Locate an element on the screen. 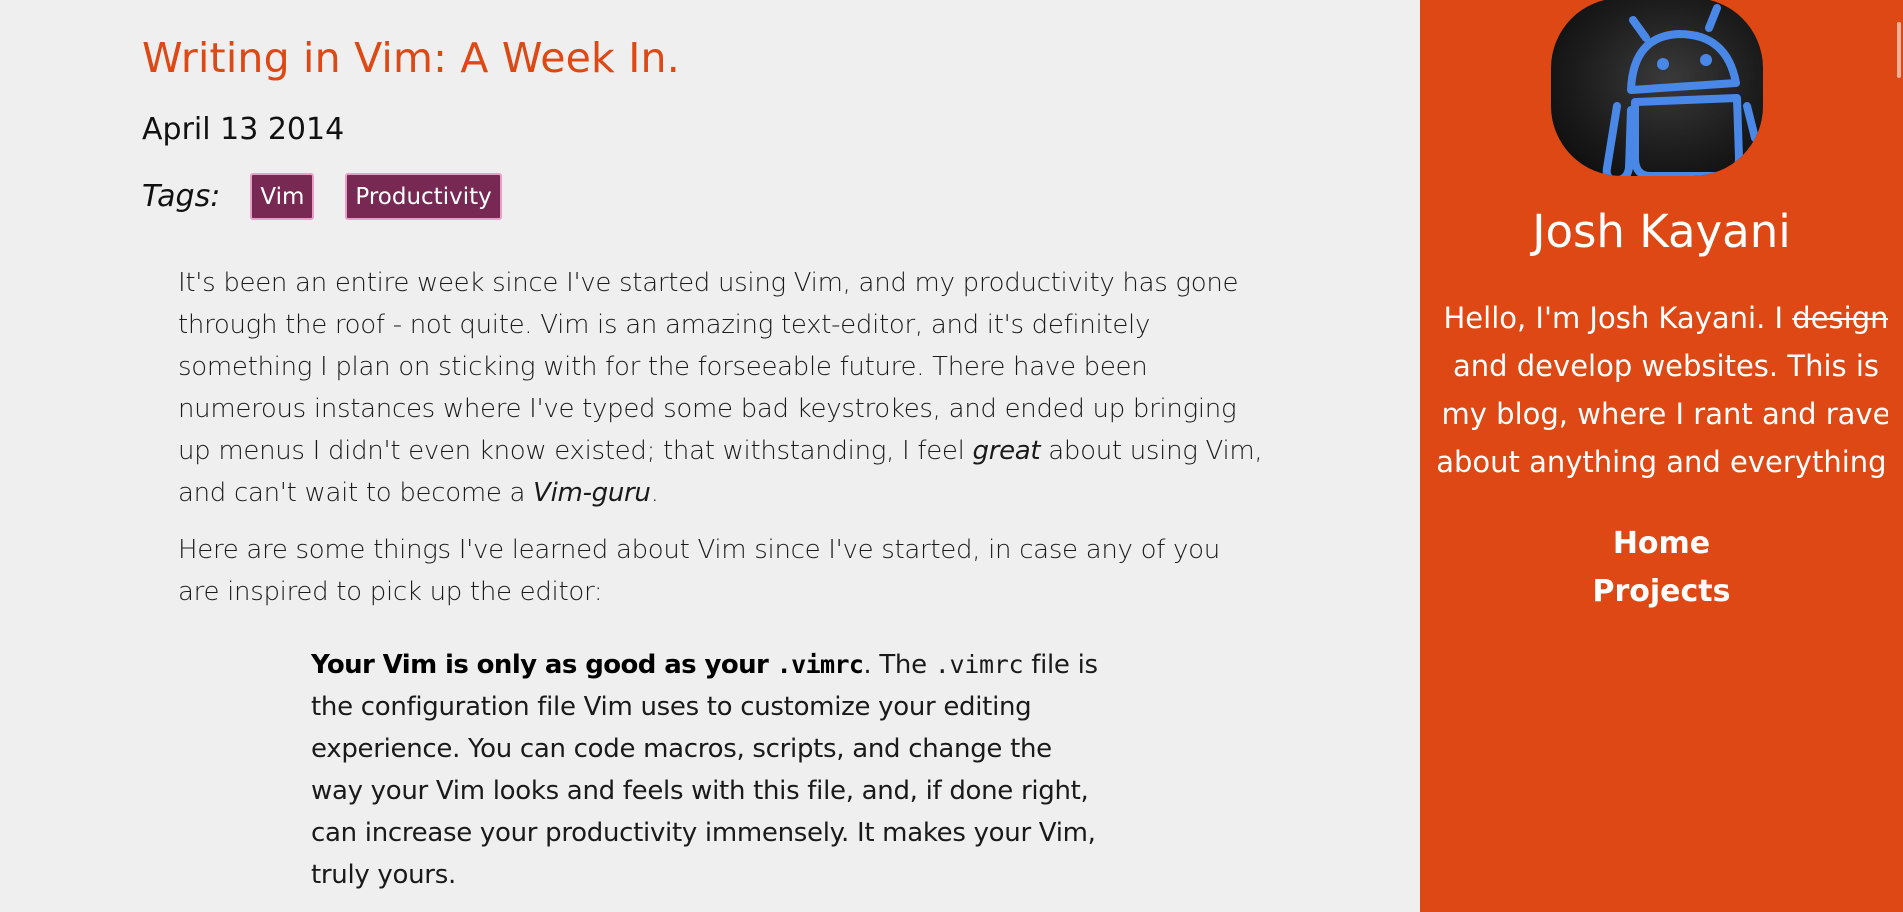  sidebar-nav: Home Projects is located at coordinates (1661, 568).